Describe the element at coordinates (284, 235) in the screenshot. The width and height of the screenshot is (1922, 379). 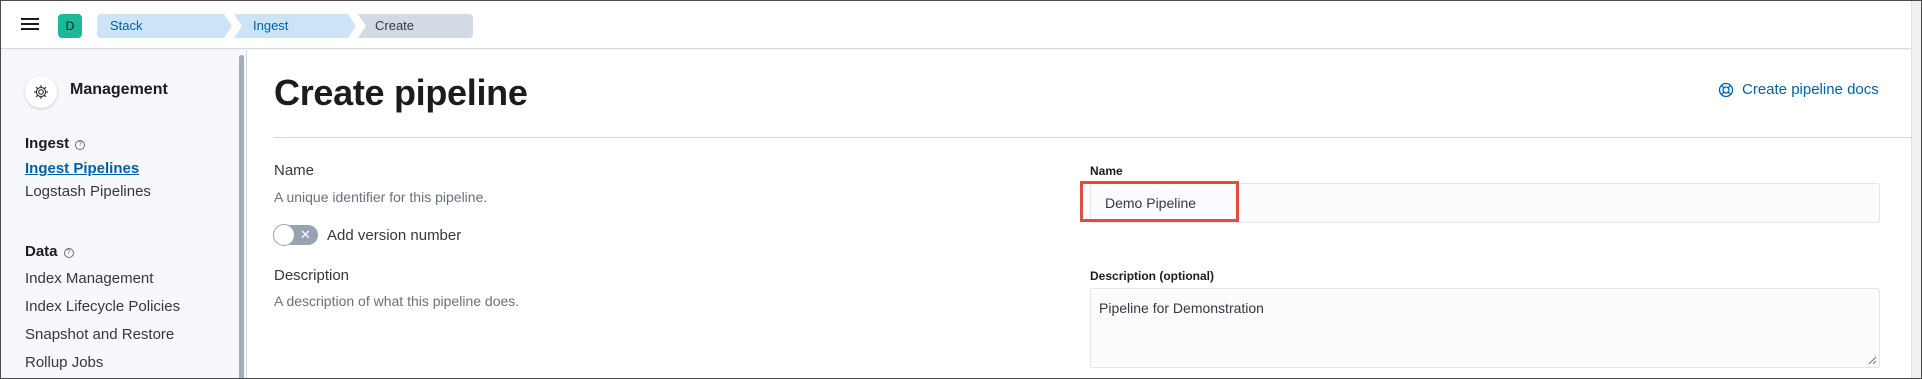
I see `switch-knob` at that location.